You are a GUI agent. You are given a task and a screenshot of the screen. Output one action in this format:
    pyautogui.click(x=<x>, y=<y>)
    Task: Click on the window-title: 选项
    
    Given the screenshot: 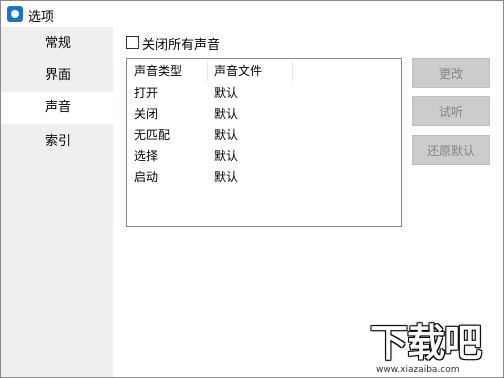 What is the action you would take?
    pyautogui.click(x=41, y=17)
    